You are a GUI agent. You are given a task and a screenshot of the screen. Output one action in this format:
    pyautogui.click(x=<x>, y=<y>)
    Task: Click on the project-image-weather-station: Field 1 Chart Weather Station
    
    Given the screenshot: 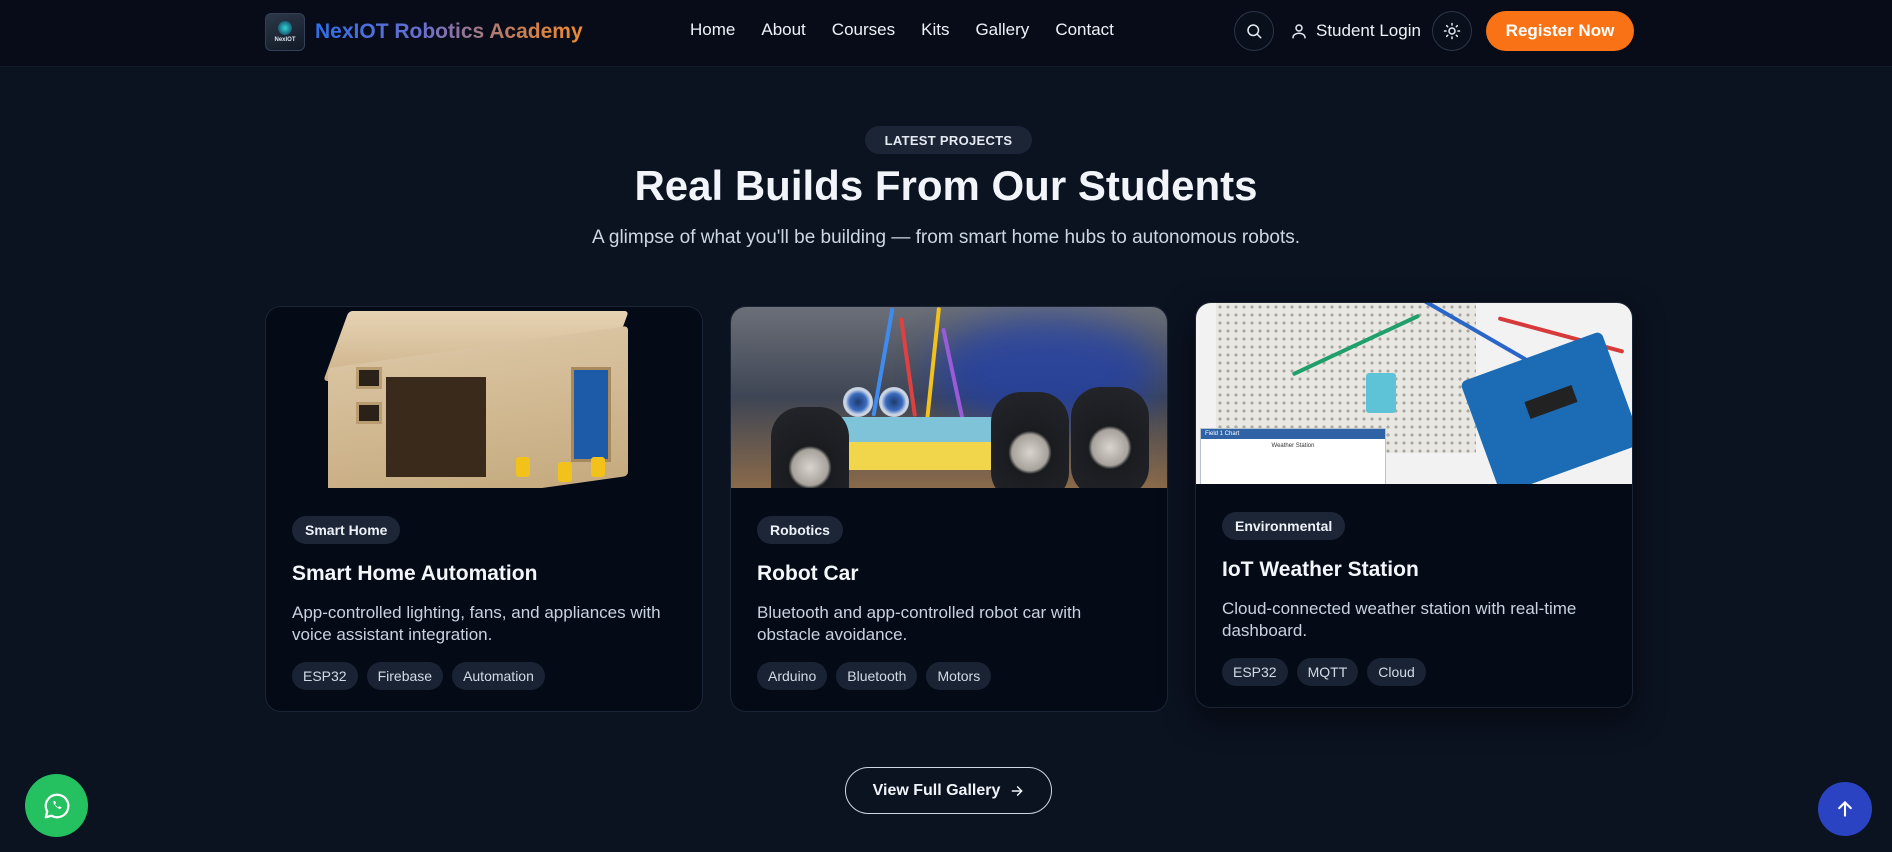 What is the action you would take?
    pyautogui.click(x=1414, y=393)
    